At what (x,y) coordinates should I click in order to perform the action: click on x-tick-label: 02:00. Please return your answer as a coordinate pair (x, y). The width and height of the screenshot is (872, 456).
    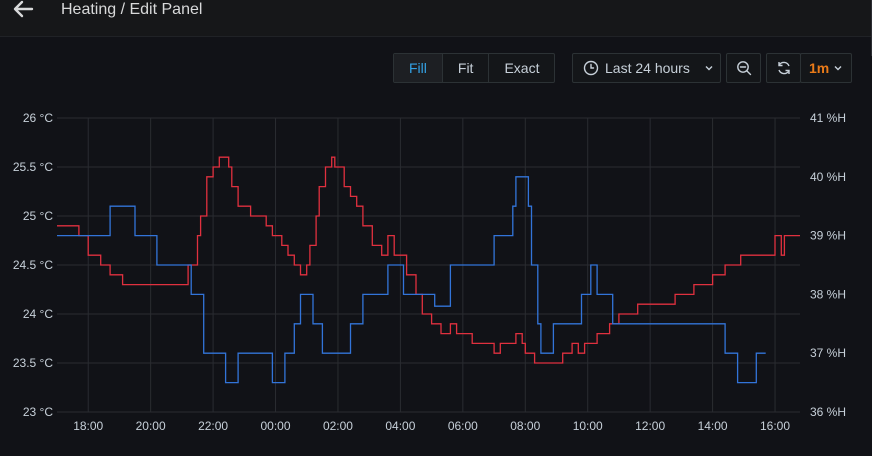
    Looking at the image, I should click on (338, 426).